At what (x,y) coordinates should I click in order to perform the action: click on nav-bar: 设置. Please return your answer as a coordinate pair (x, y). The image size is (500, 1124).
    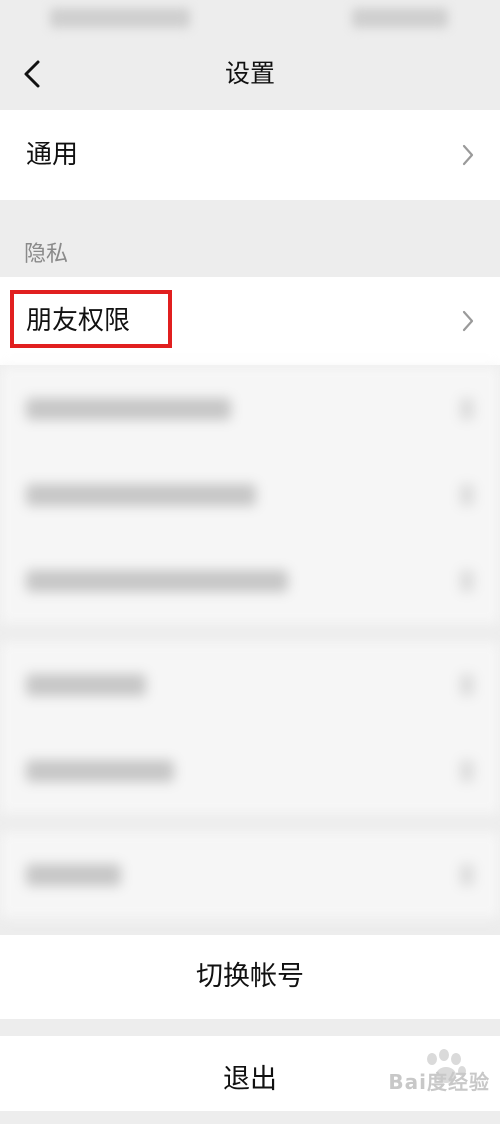
    Looking at the image, I should click on (250, 74).